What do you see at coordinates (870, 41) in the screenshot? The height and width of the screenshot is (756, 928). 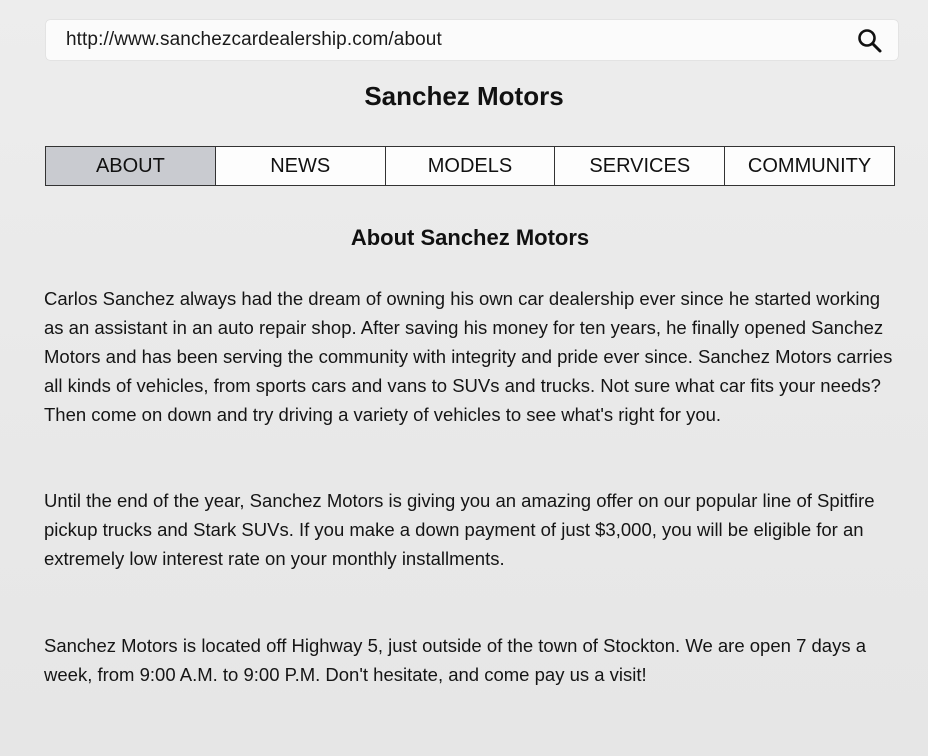 I see `search-icon` at bounding box center [870, 41].